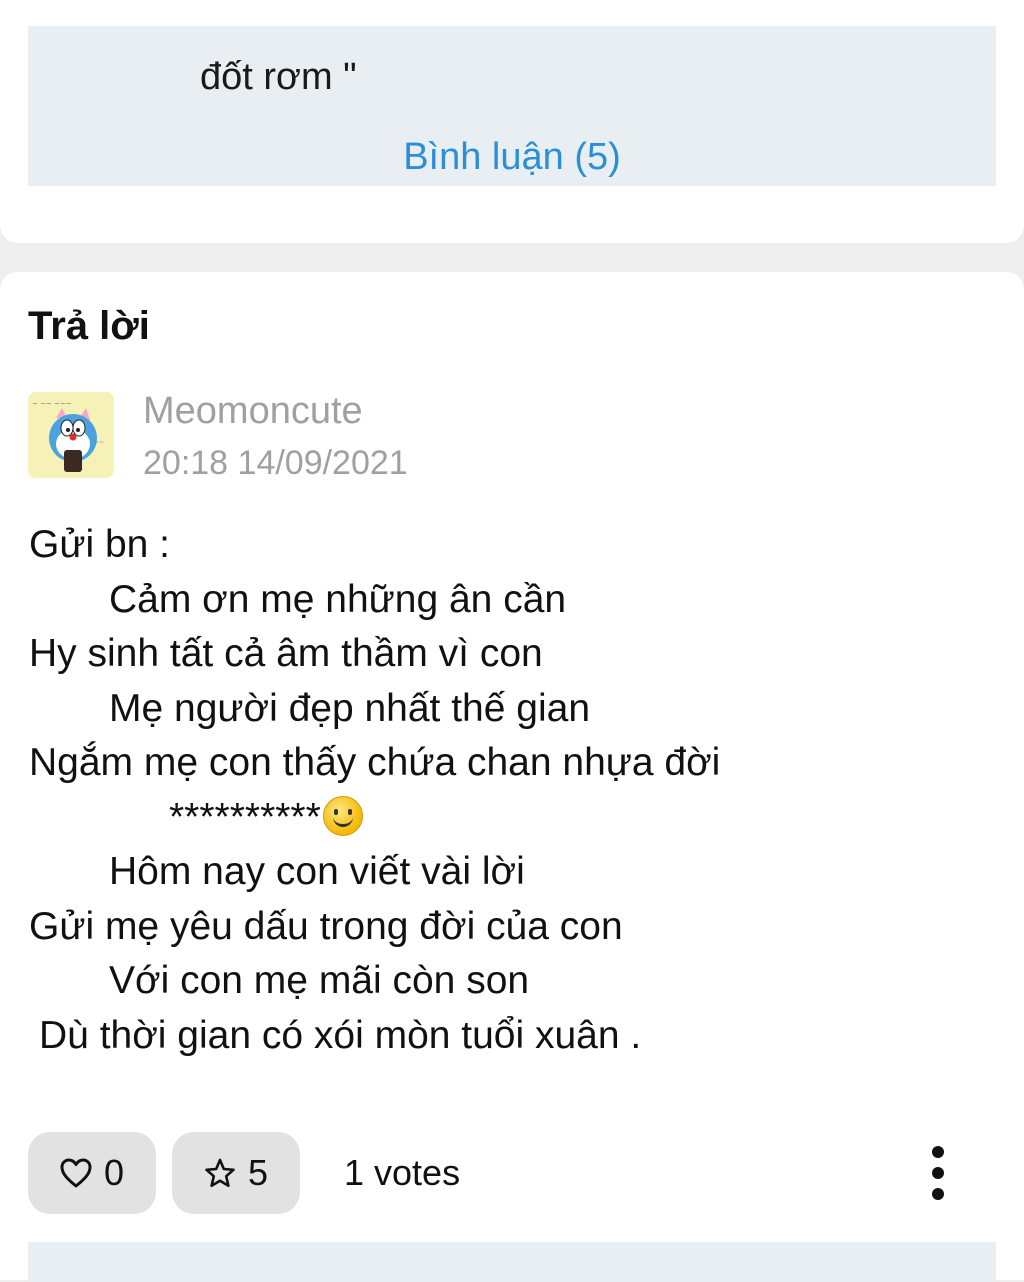 The height and width of the screenshot is (1282, 1024). I want to click on answer-line: Với con mẹ mãi còn son, so click(319, 980).